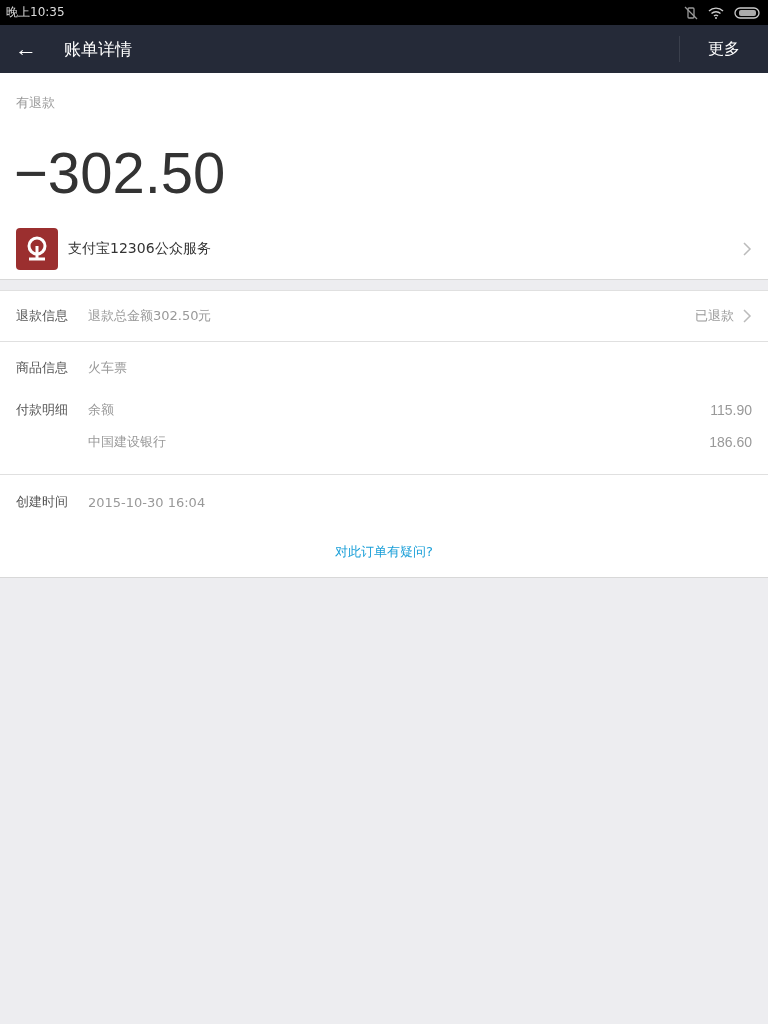 This screenshot has height=1024, width=768. Describe the element at coordinates (731, 410) in the screenshot. I see `payment-amount: 115.90` at that location.